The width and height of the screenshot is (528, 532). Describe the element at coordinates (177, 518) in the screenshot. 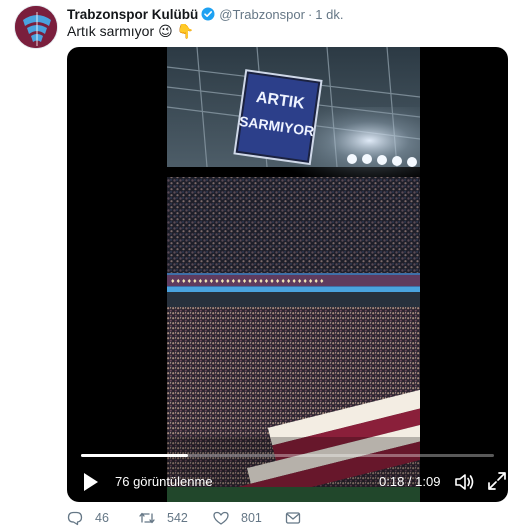

I see `retweet-count: 542` at that location.